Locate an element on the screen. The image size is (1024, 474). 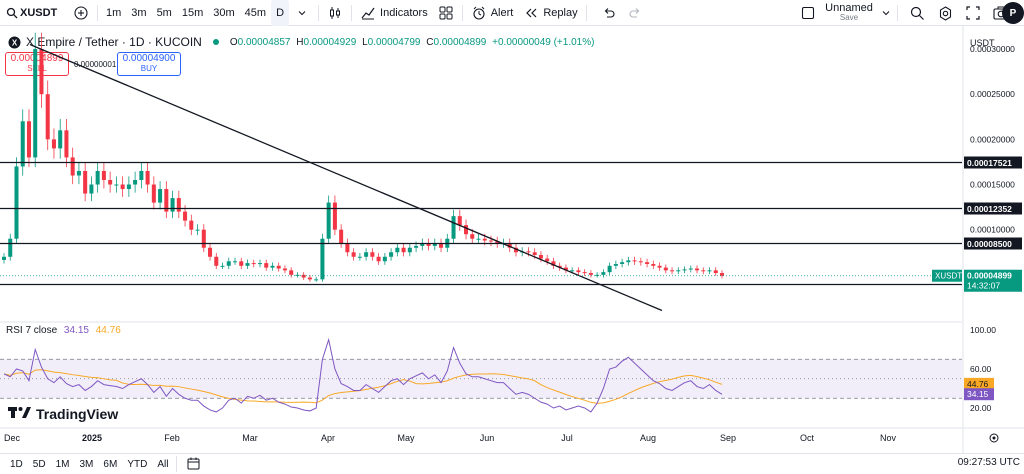
chevron-down-icon is located at coordinates (886, 13).